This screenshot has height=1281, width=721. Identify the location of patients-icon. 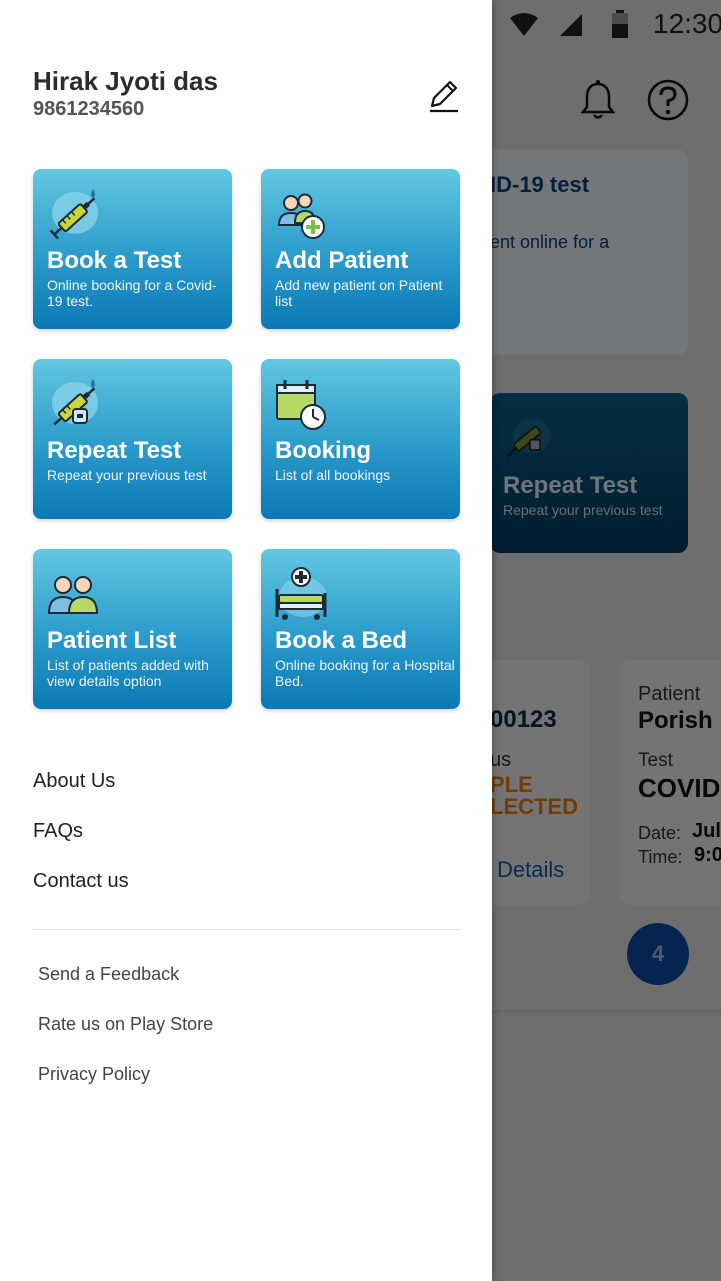
(73, 595).